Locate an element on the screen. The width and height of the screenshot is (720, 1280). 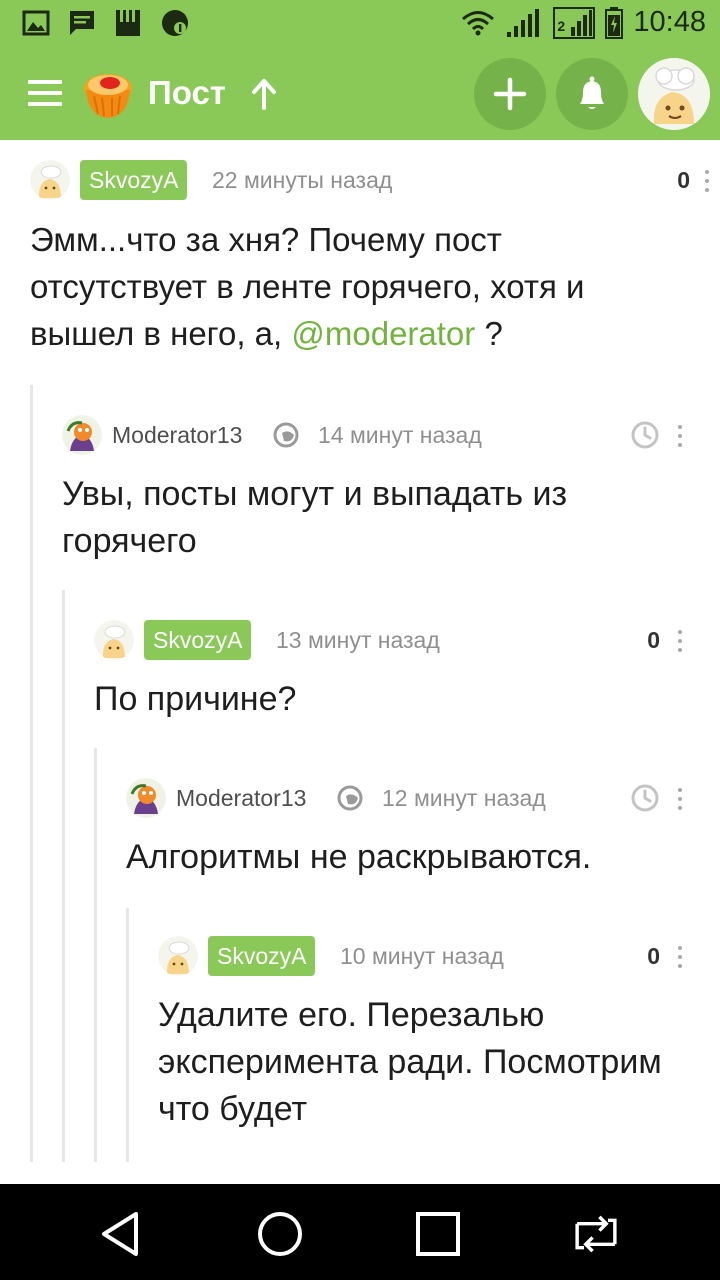
notifications-button is located at coordinates (592, 94).